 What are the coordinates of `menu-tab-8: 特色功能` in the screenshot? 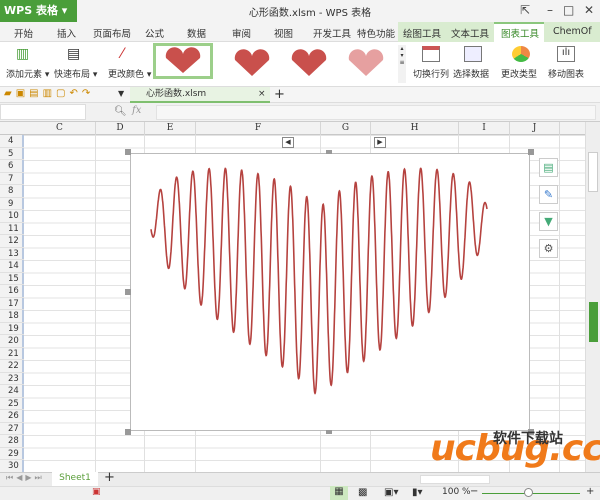 It's located at (376, 33).